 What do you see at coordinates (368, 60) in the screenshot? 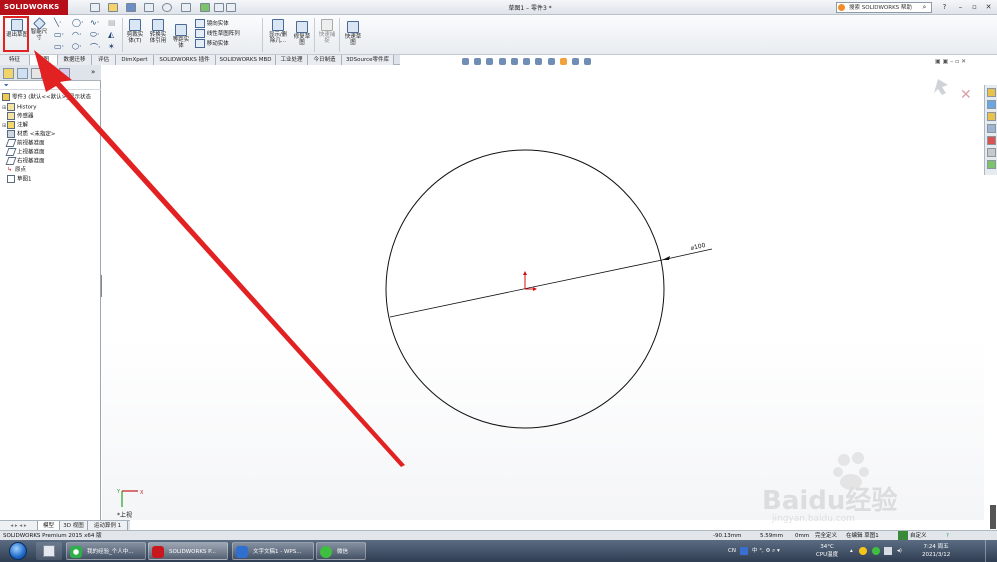
I see `tab-3dsource: 3DSource零件库` at bounding box center [368, 60].